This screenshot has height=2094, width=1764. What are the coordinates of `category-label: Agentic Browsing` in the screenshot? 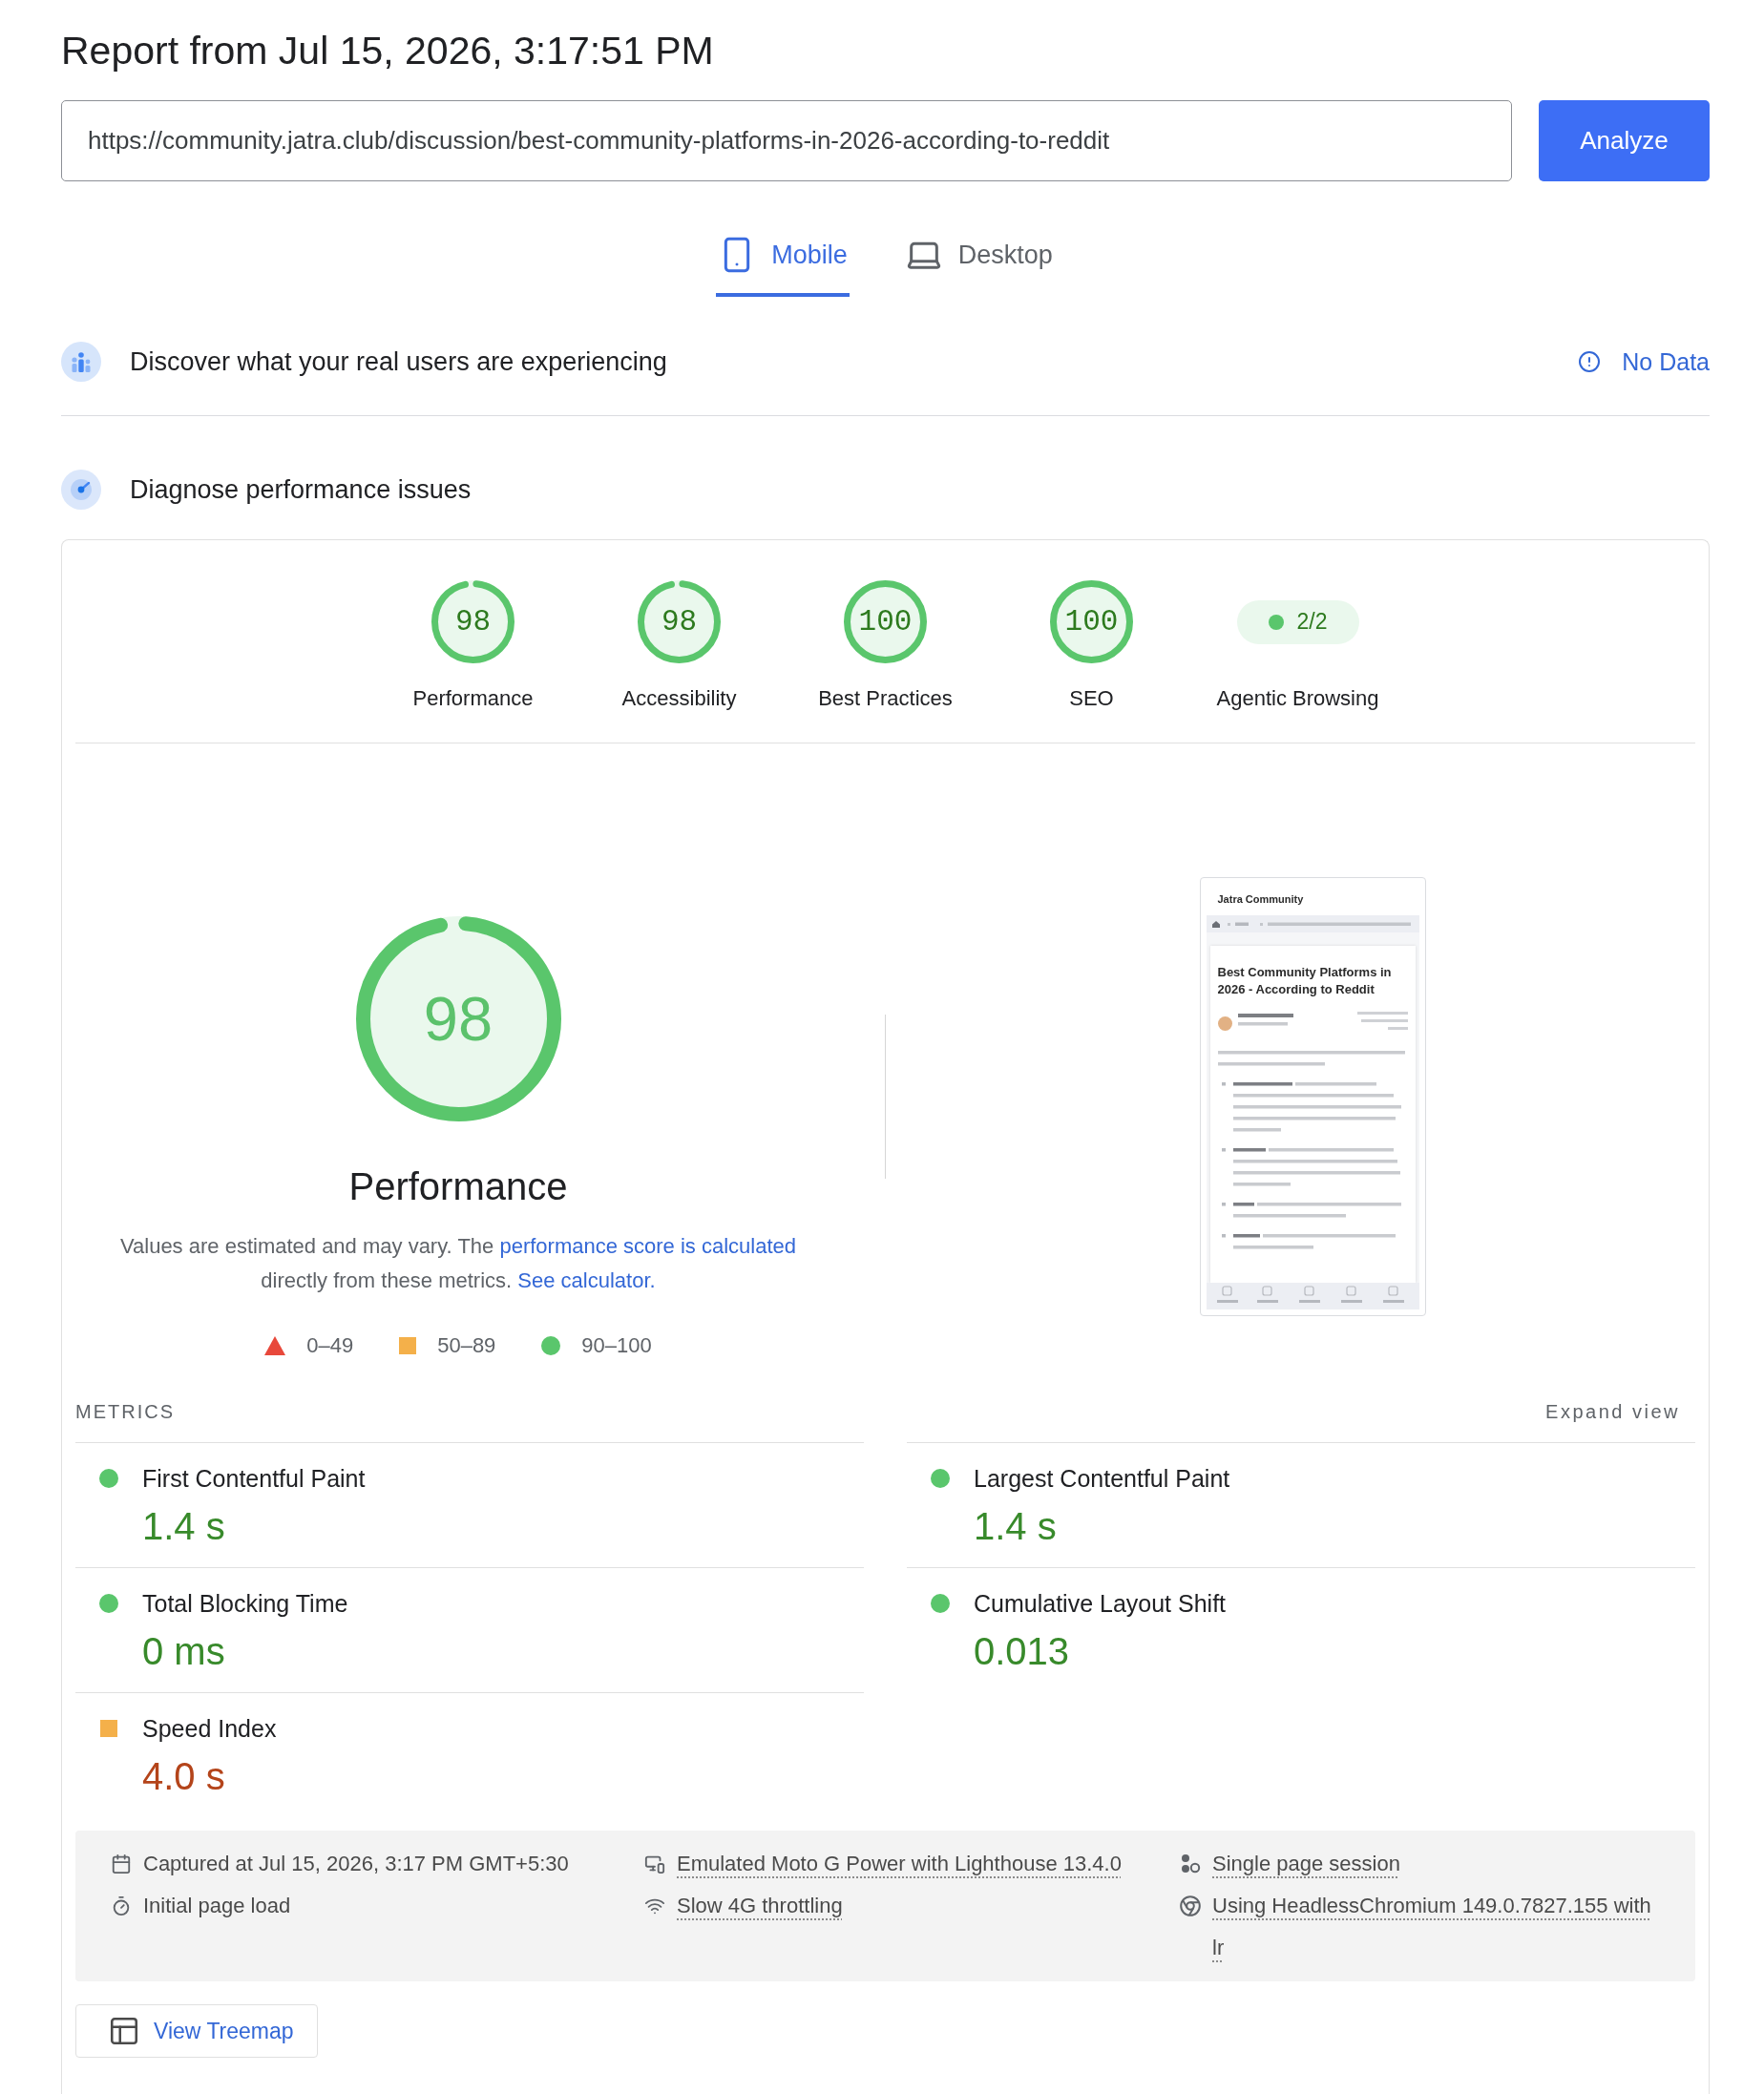 It's located at (1298, 698).